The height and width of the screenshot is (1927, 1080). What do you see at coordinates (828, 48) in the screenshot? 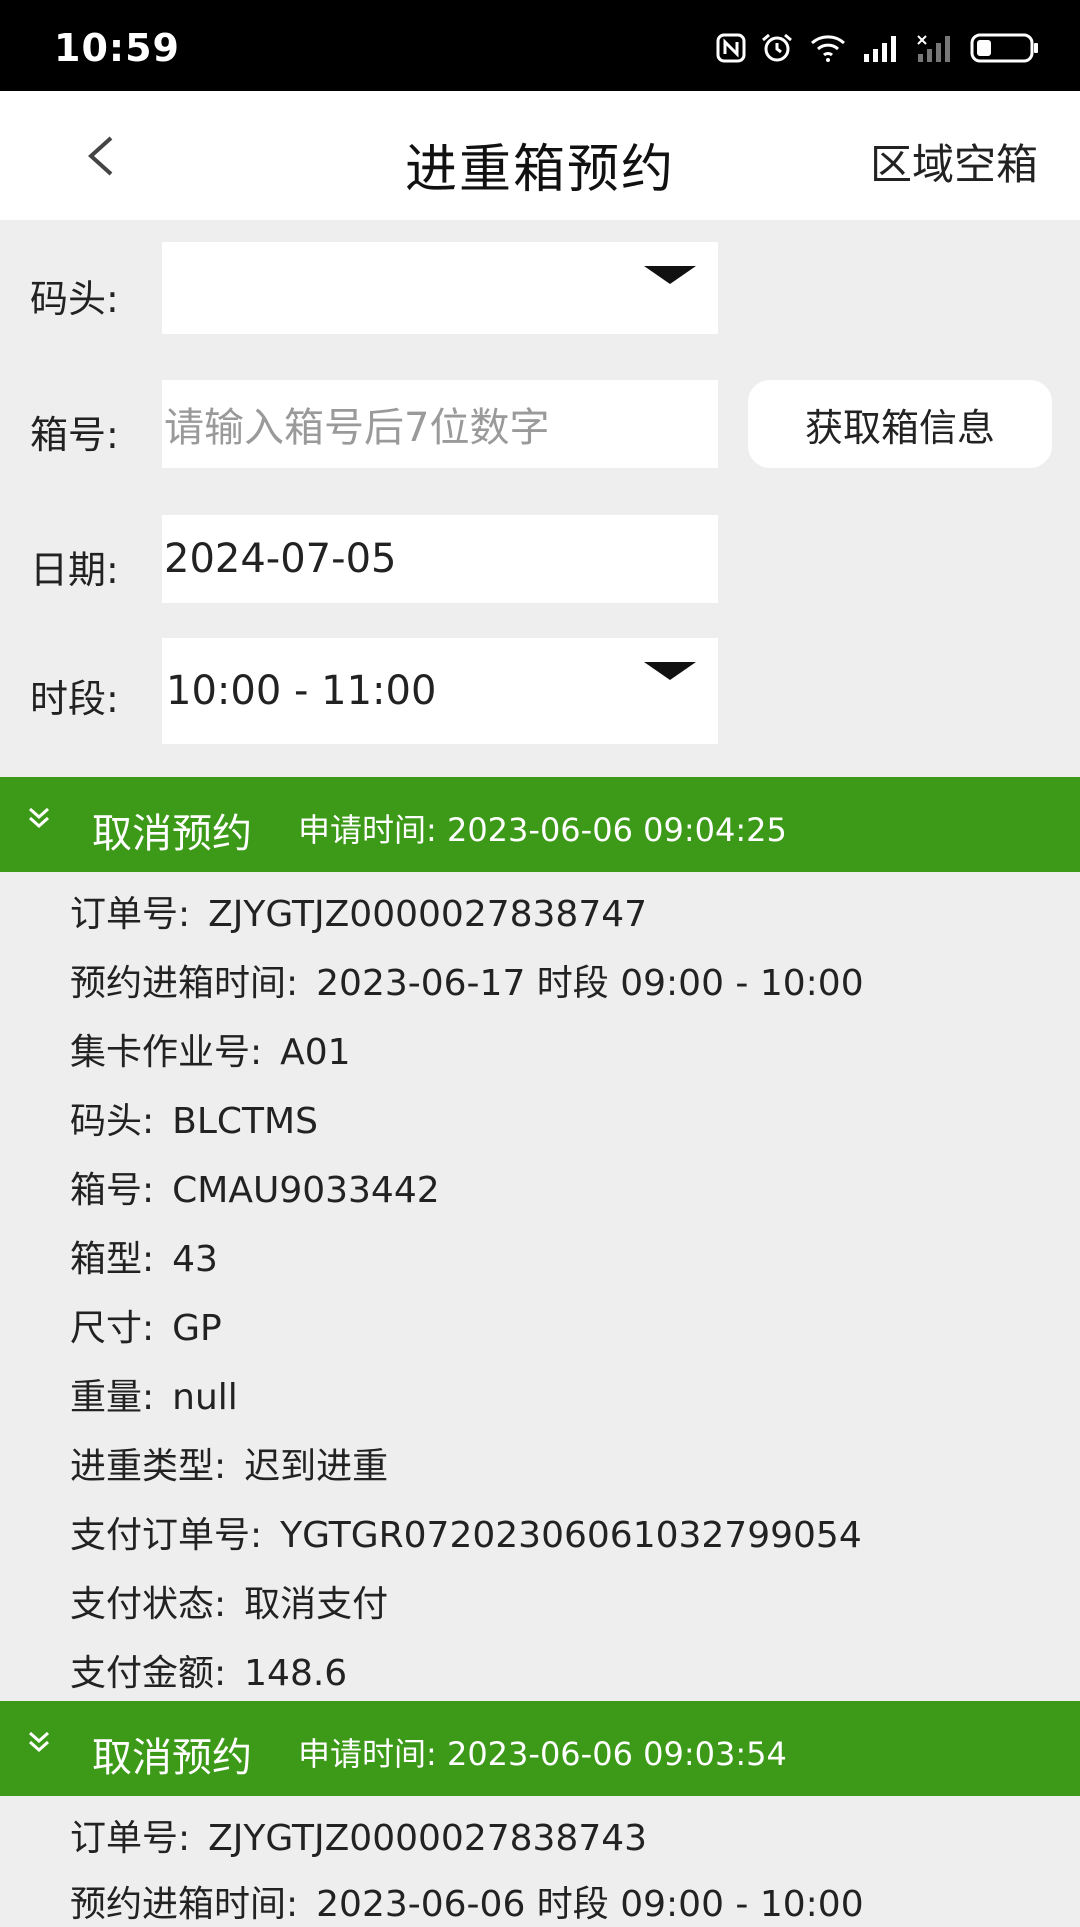
I see `wifi-icon` at bounding box center [828, 48].